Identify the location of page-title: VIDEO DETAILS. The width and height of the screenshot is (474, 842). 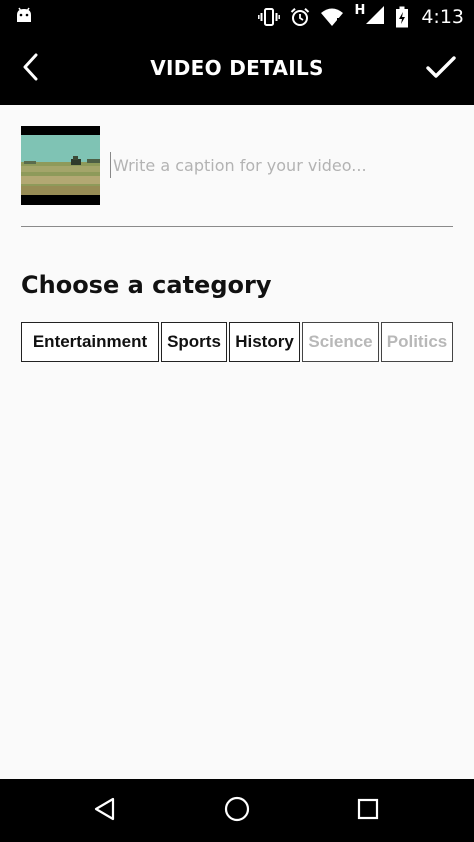
(237, 68).